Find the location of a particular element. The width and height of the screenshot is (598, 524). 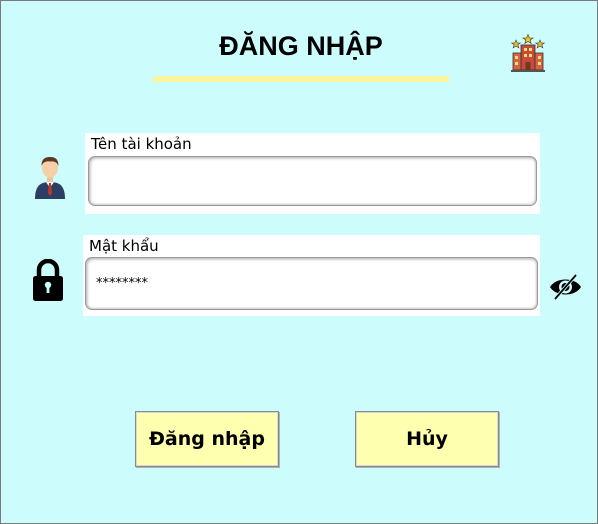

page-title: ĐĂNG NHẬP is located at coordinates (301, 46).